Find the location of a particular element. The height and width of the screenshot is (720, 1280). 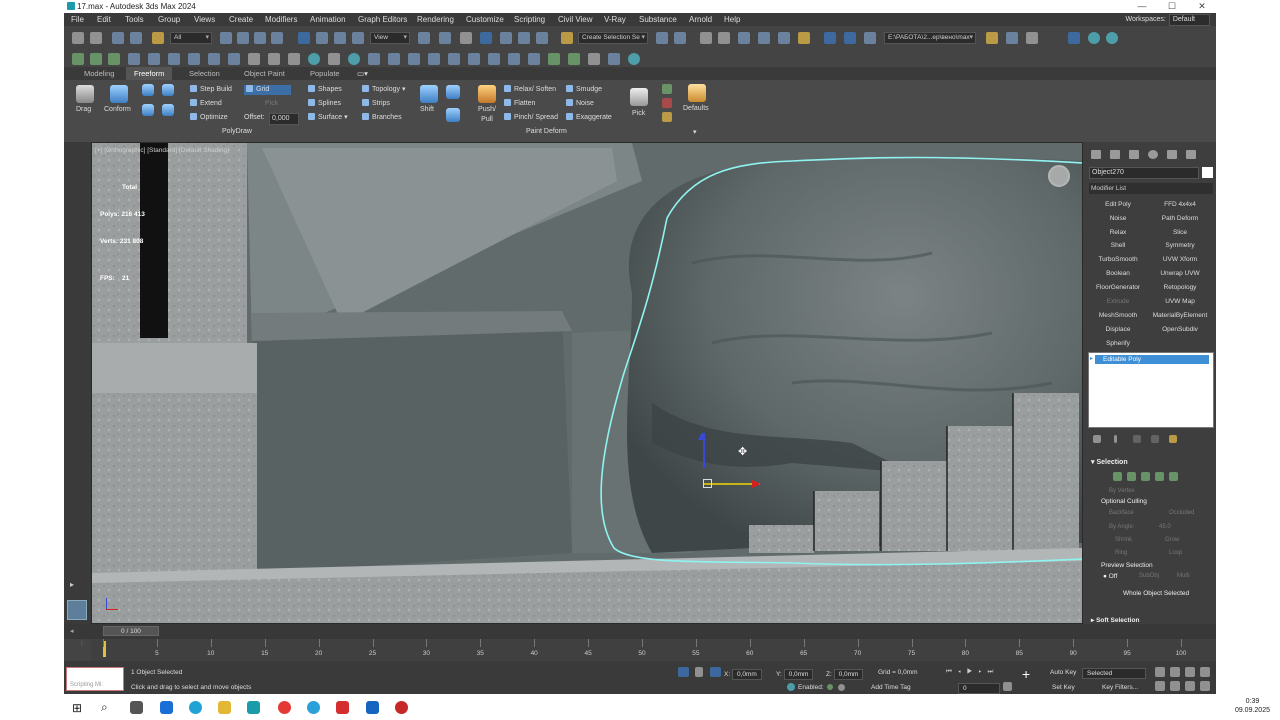

screen-recorder-icon is located at coordinates (401, 707).